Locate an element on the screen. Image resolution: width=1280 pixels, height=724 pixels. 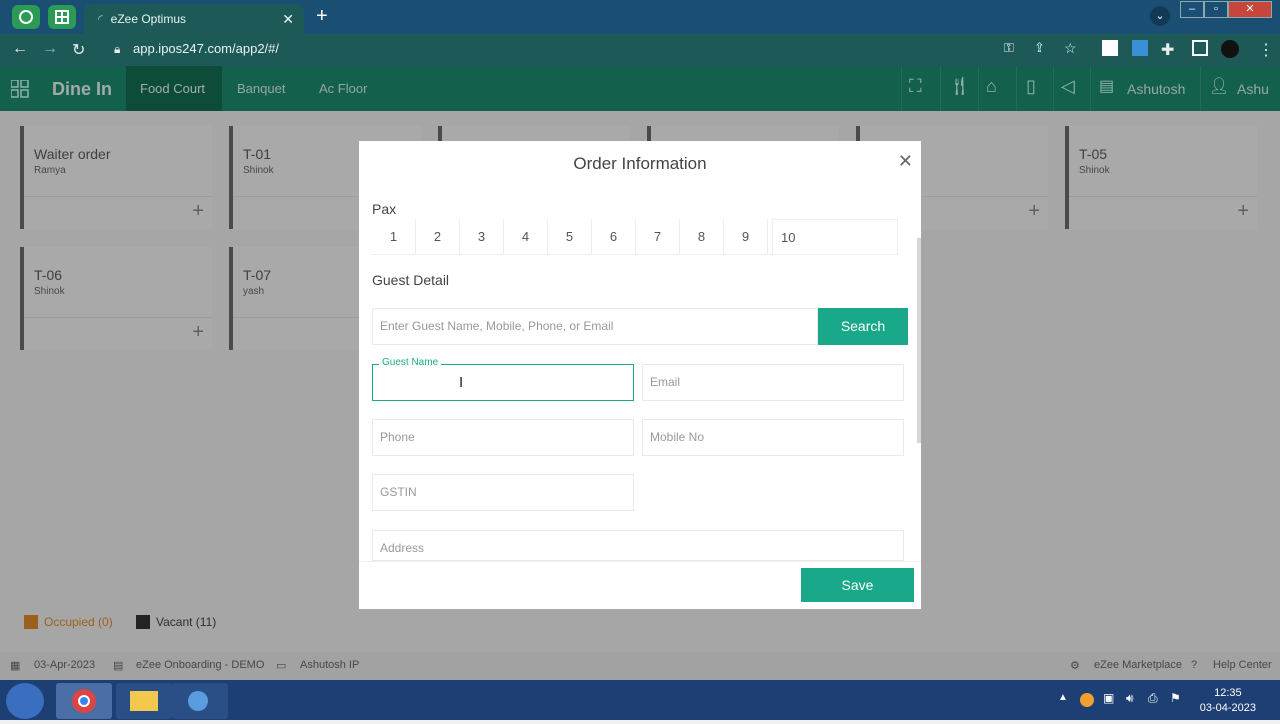
modal-scrollbar is located at coordinates (919, 340).